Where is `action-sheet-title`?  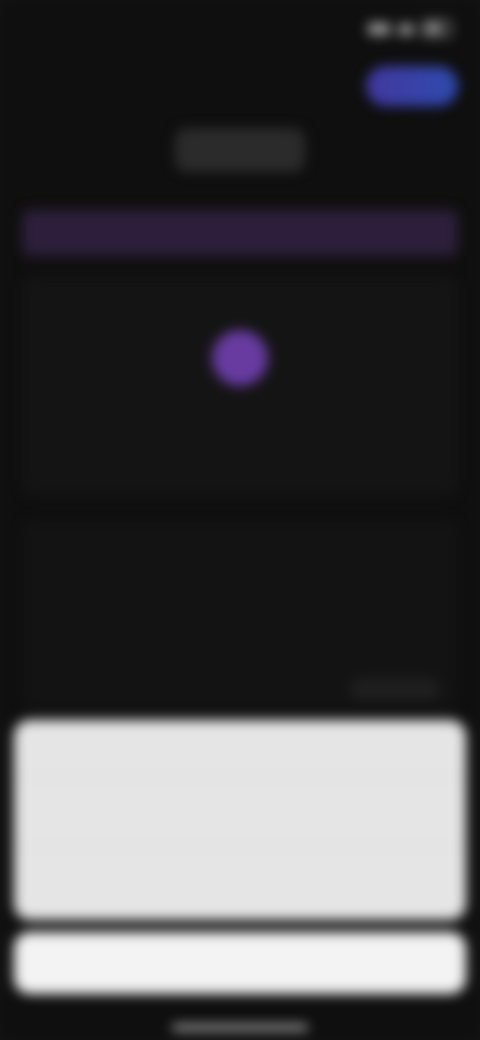 action-sheet-title is located at coordinates (240, 748).